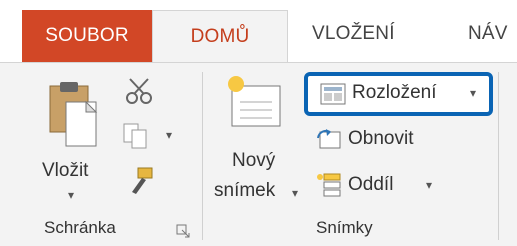 The width and height of the screenshot is (517, 246). I want to click on tab-design: NÁV, so click(488, 34).